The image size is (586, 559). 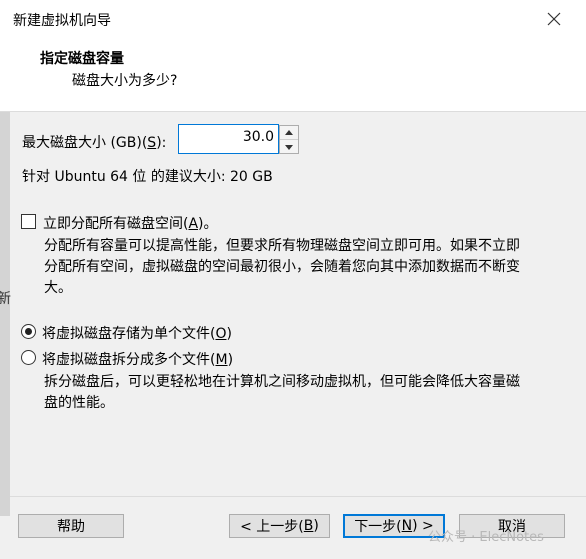 What do you see at coordinates (282, 382) in the screenshot?
I see `multiple-desc-line1: 拆分磁盘后，可以更轻松地在计算机之间移动虚拟机，但可能会降低大容量磁` at bounding box center [282, 382].